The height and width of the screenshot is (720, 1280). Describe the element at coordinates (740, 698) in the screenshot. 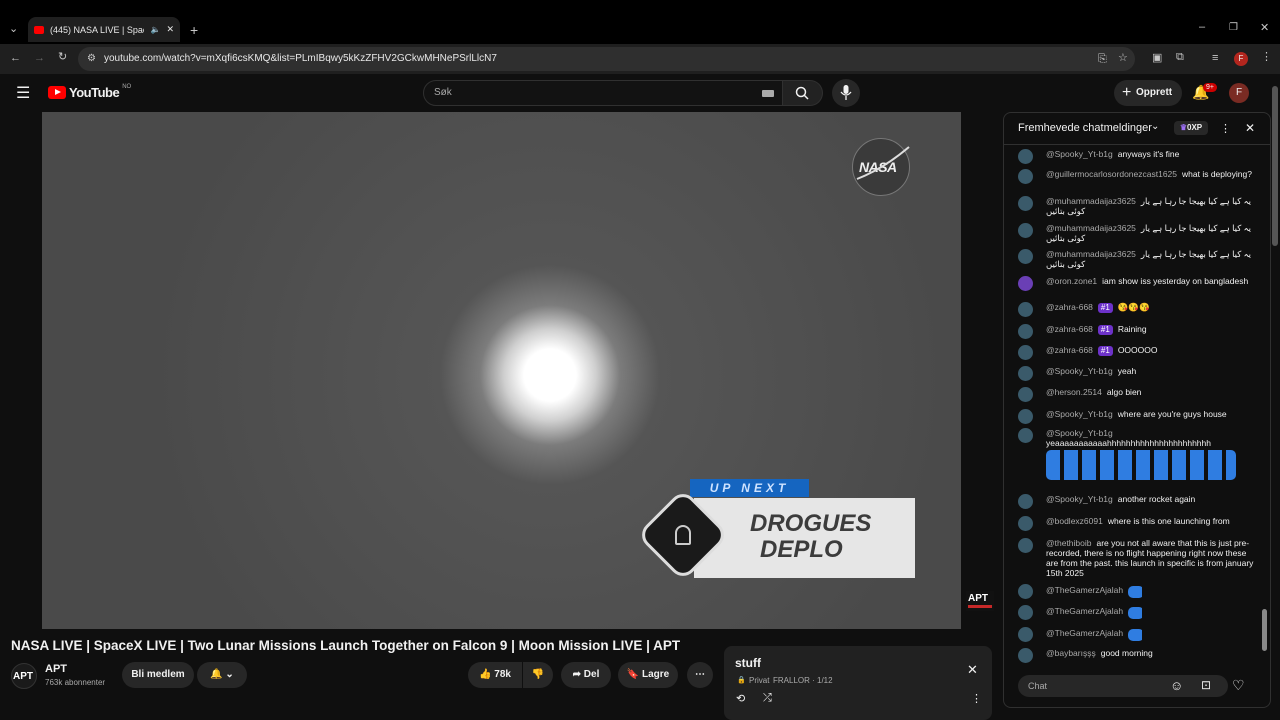

I see `loop-icon: ⟲` at that location.